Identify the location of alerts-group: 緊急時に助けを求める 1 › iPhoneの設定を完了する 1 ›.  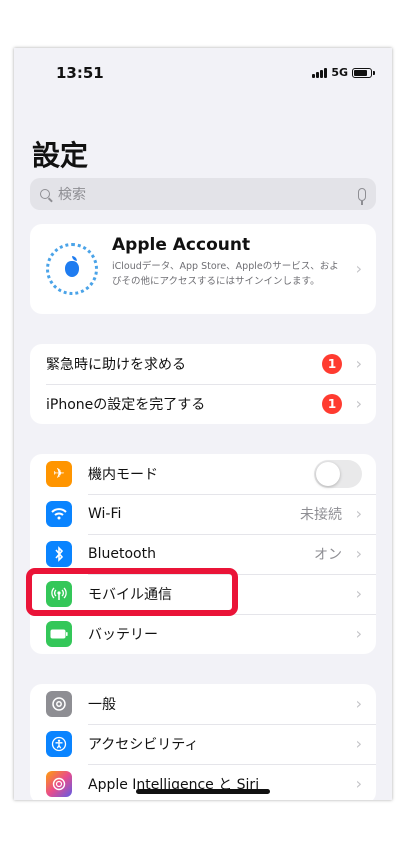
(203, 384).